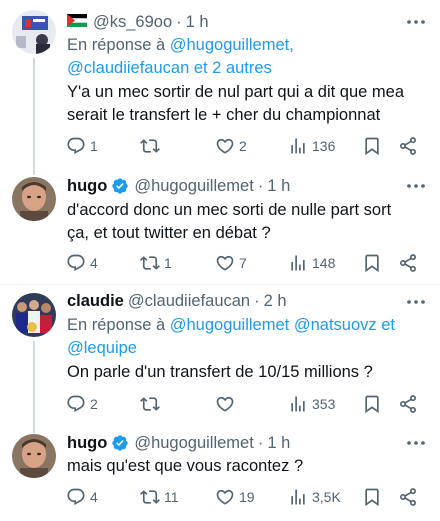 The image size is (440, 521). I want to click on tweet-actions: 1 2 136, so click(245, 146).